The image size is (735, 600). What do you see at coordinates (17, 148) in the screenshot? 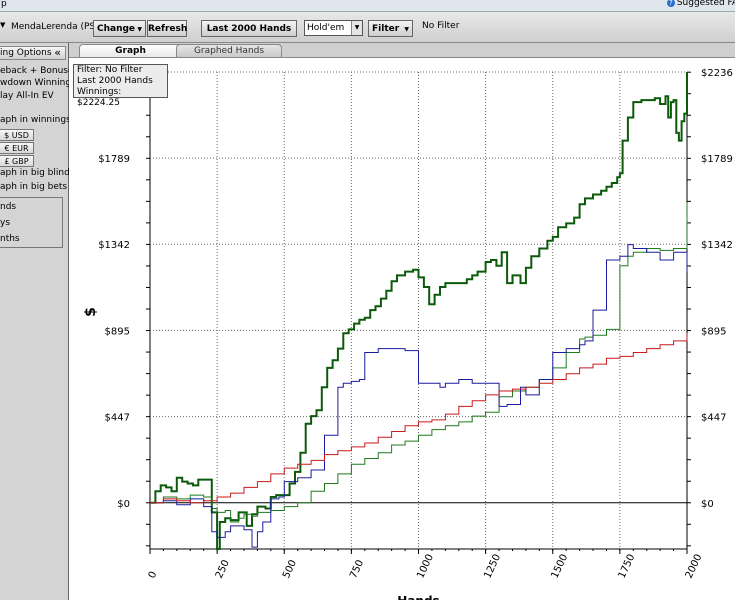
I see `currency-eur-button: € EUR` at bounding box center [17, 148].